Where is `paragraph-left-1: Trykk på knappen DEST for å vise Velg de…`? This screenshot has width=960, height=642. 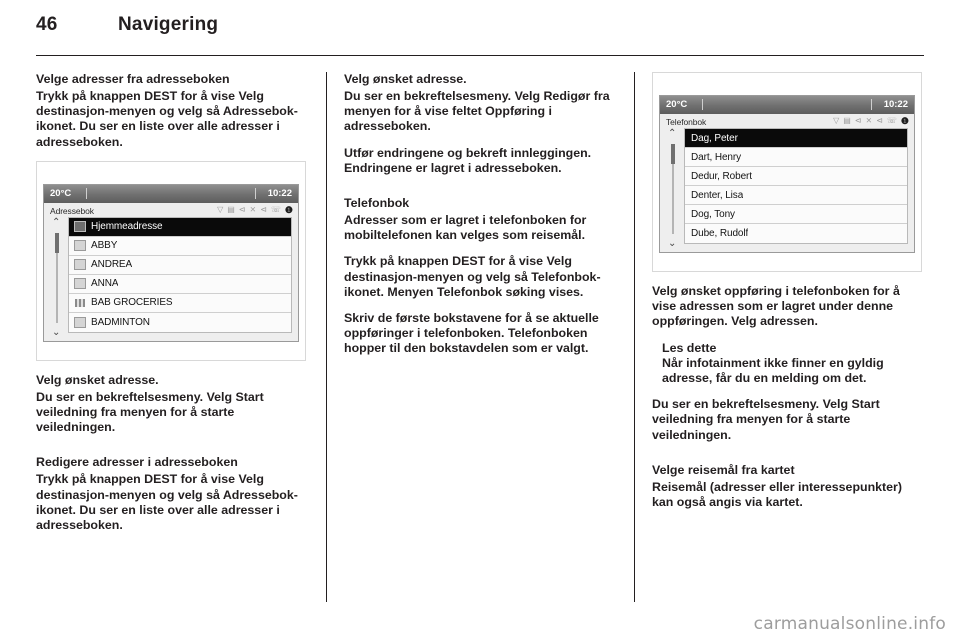 paragraph-left-1: Trykk på knappen DEST for å vise Velg de… is located at coordinates (167, 119).